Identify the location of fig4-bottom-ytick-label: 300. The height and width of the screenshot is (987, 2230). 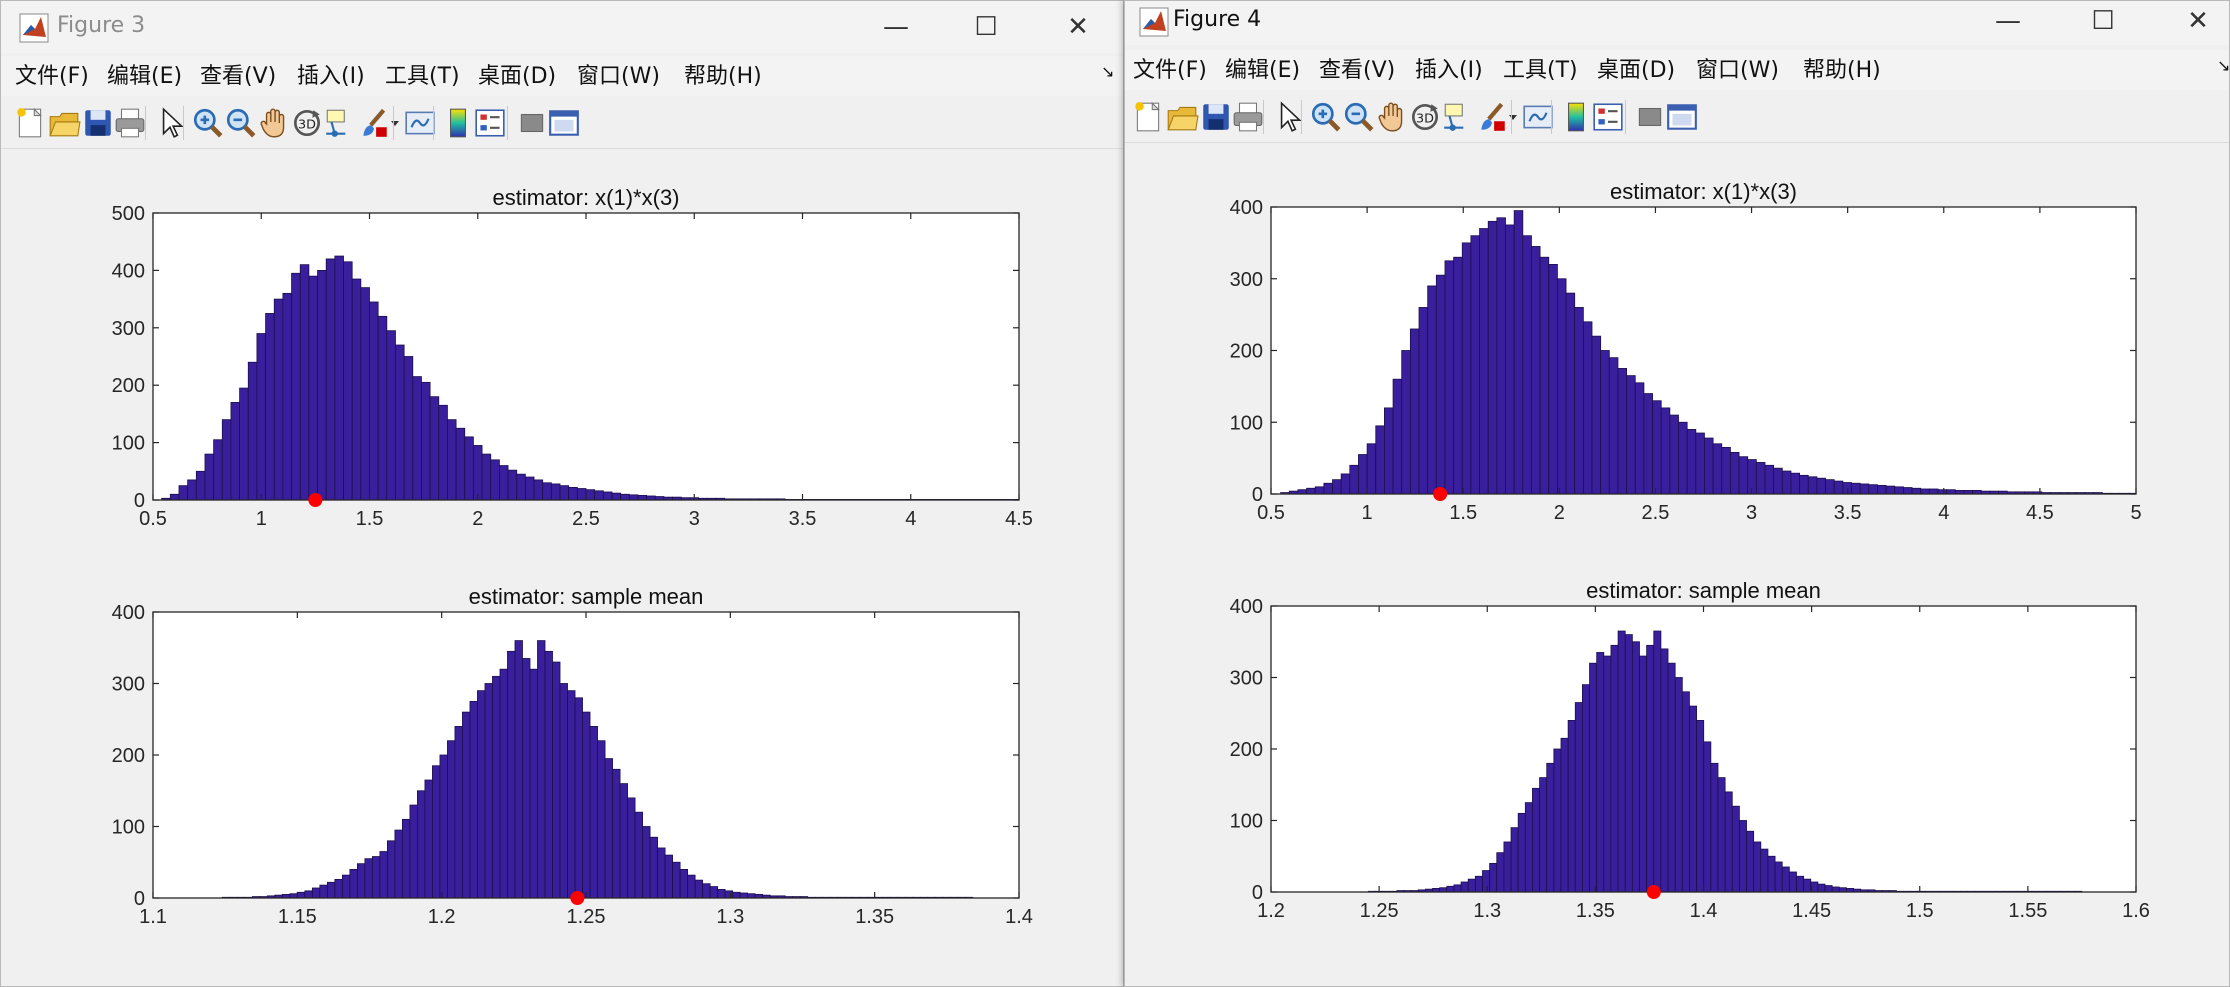
(1246, 679).